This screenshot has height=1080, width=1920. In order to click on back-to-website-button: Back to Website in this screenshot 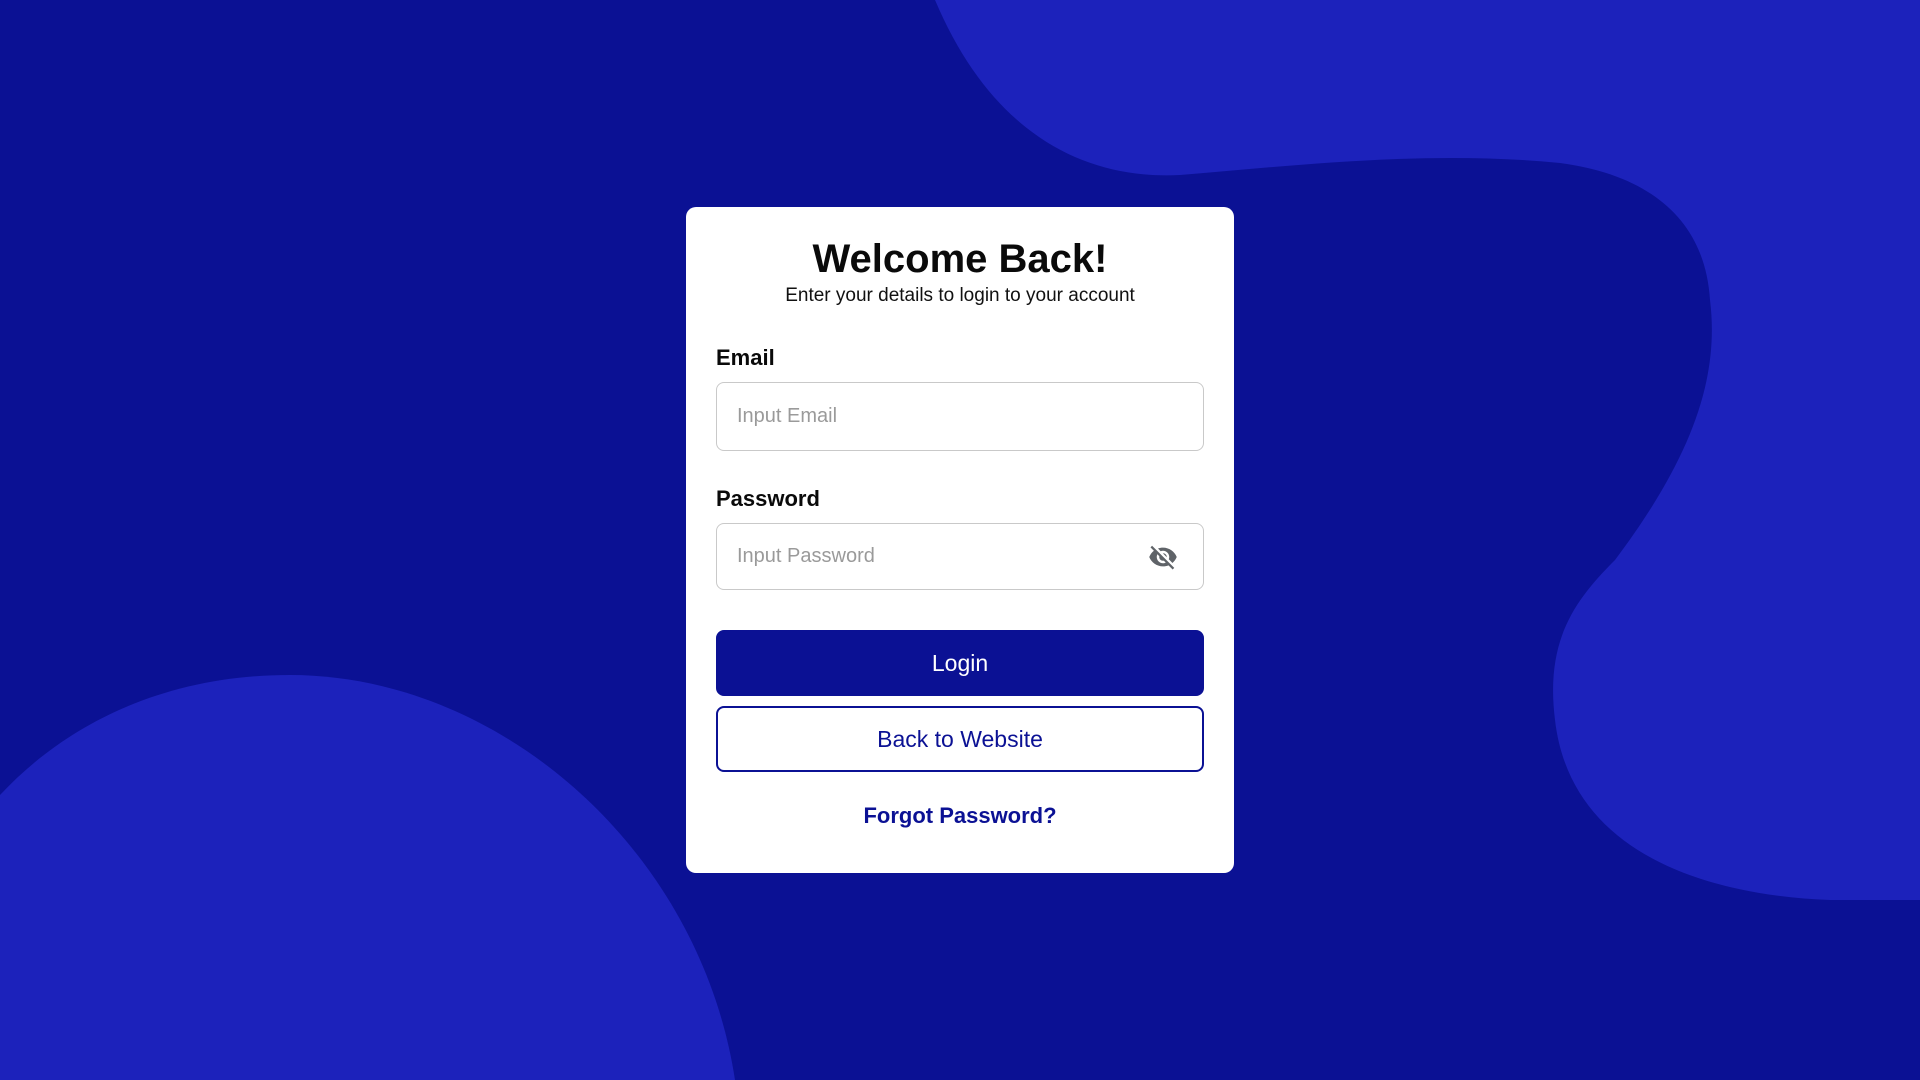, I will do `click(960, 739)`.